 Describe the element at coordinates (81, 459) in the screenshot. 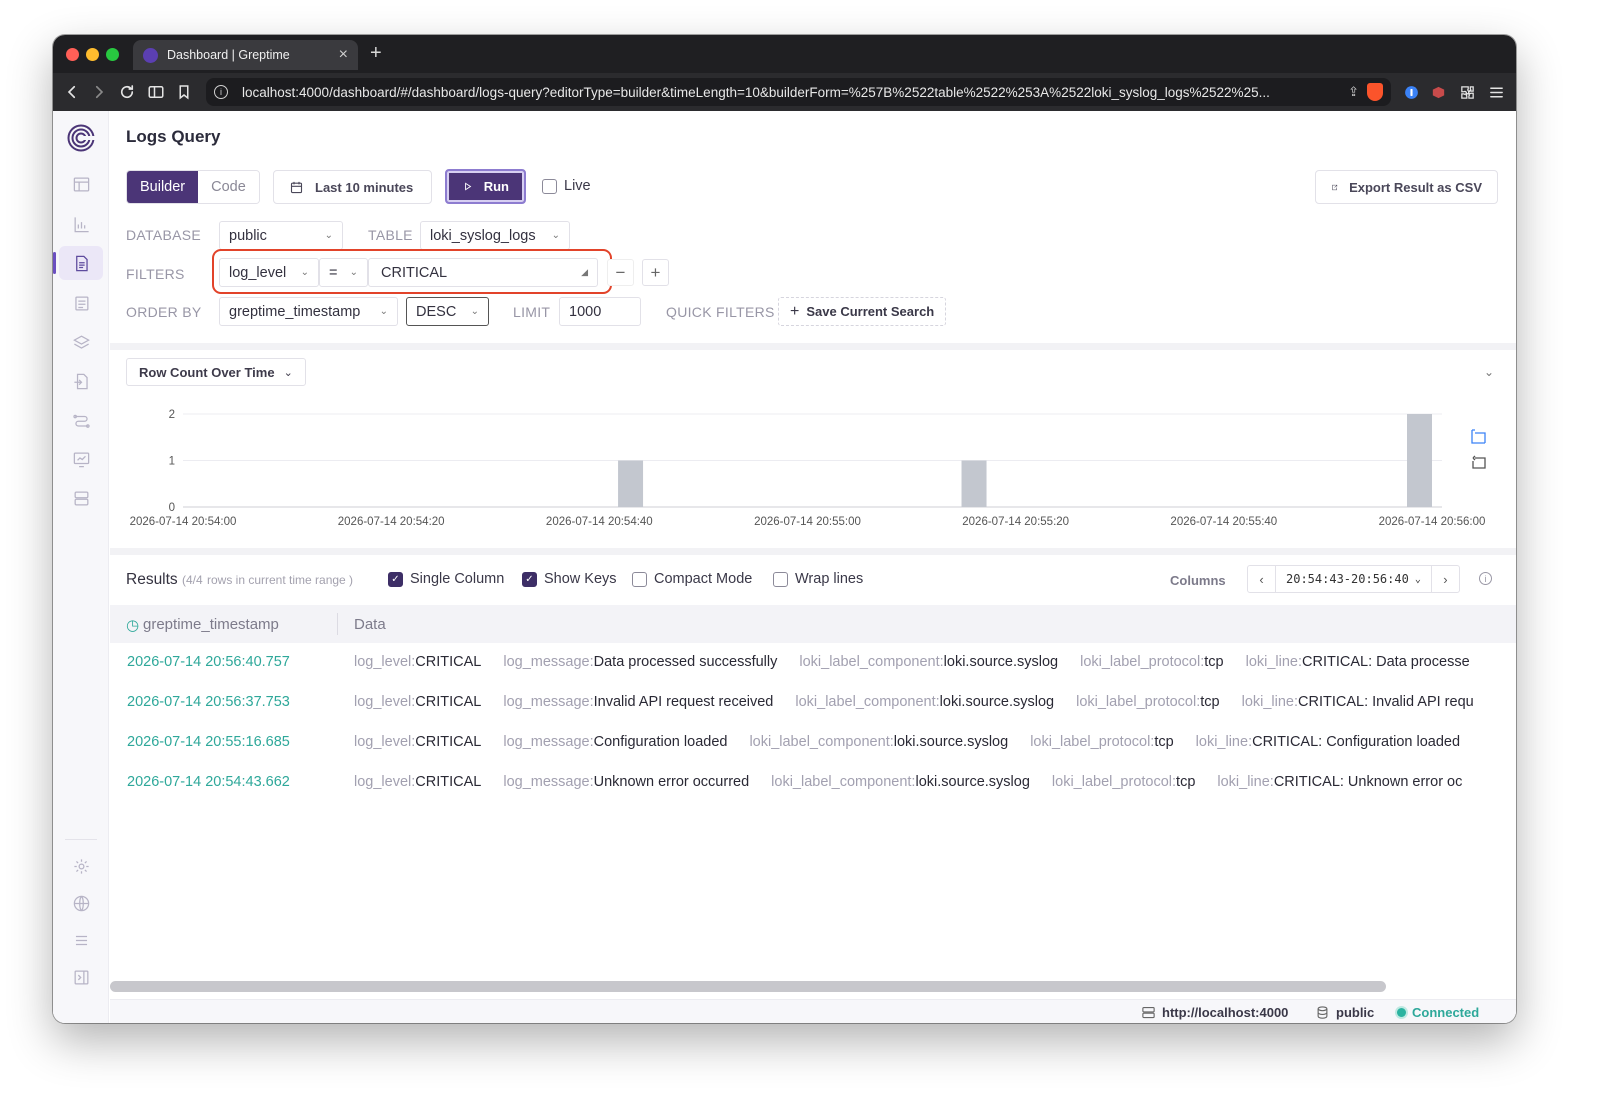

I see `sidebar-item-monitor` at that location.